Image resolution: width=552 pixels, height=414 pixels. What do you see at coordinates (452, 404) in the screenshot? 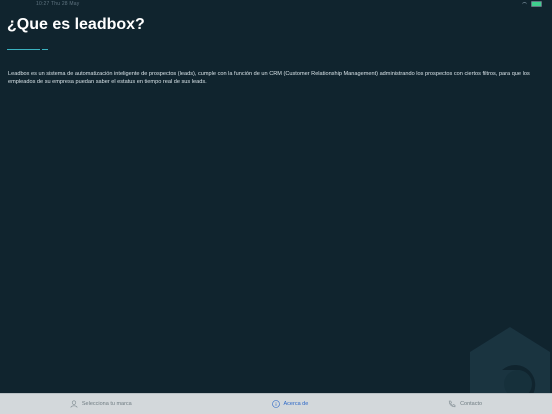
I see `phone-icon` at bounding box center [452, 404].